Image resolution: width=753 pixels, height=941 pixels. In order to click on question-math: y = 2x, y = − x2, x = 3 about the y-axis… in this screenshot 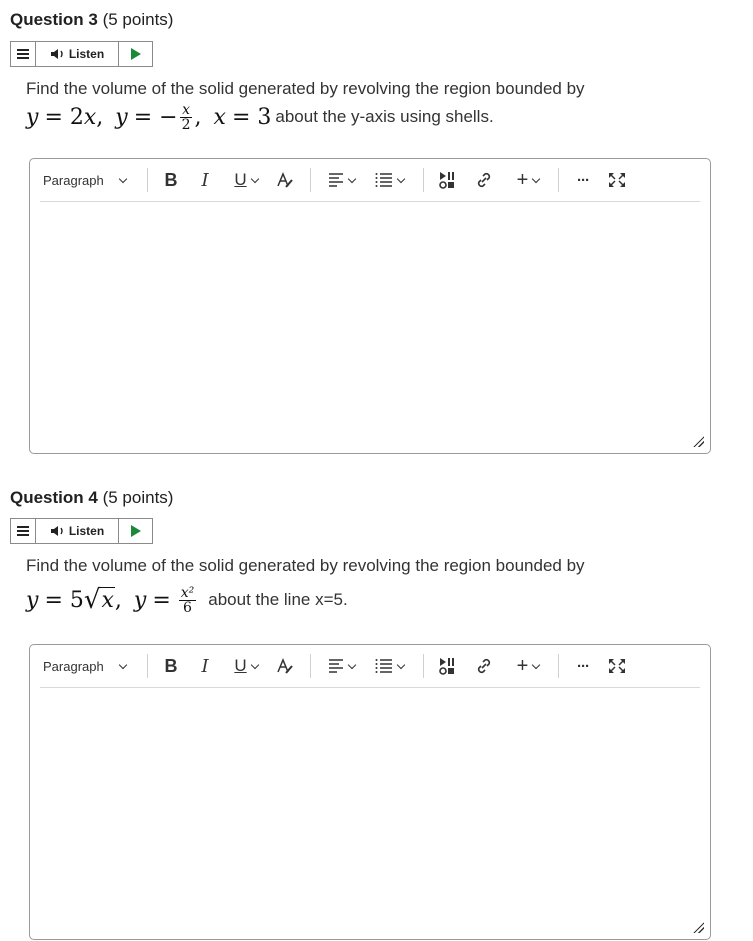, I will do `click(260, 117)`.